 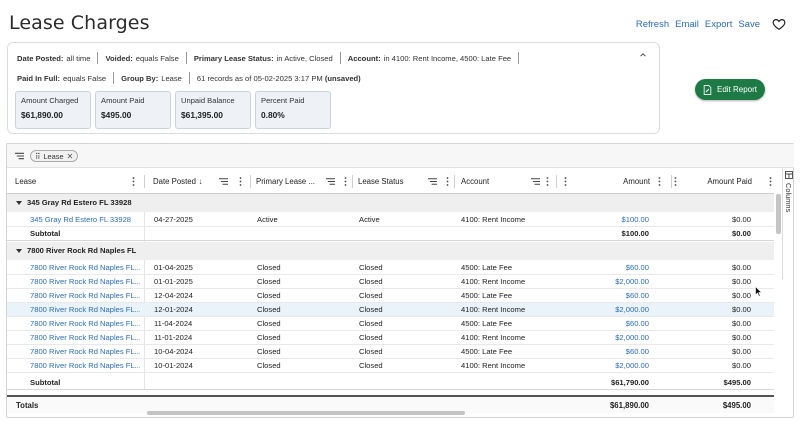 What do you see at coordinates (724, 181) in the screenshot?
I see `column-header-amount-paid: Amount Paid` at bounding box center [724, 181].